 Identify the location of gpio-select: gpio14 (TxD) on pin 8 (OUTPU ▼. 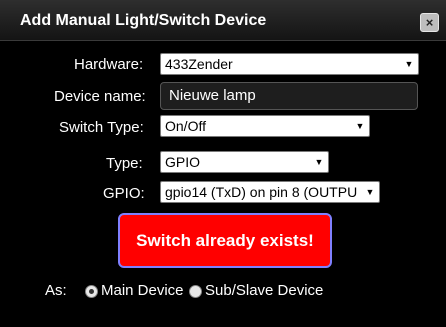
(270, 192).